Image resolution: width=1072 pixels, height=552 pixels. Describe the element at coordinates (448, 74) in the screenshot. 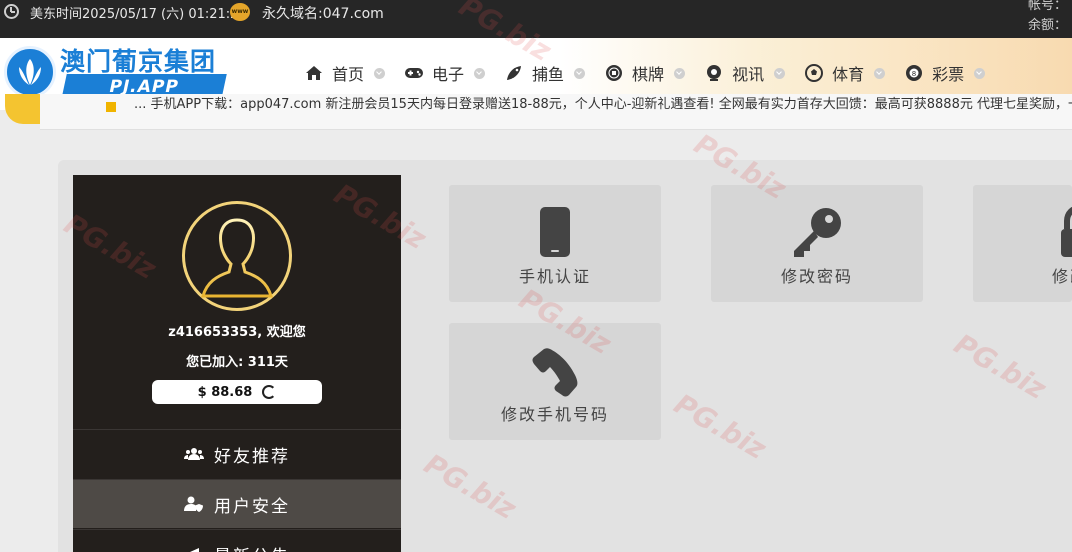

I see `nav-label: 电子` at that location.